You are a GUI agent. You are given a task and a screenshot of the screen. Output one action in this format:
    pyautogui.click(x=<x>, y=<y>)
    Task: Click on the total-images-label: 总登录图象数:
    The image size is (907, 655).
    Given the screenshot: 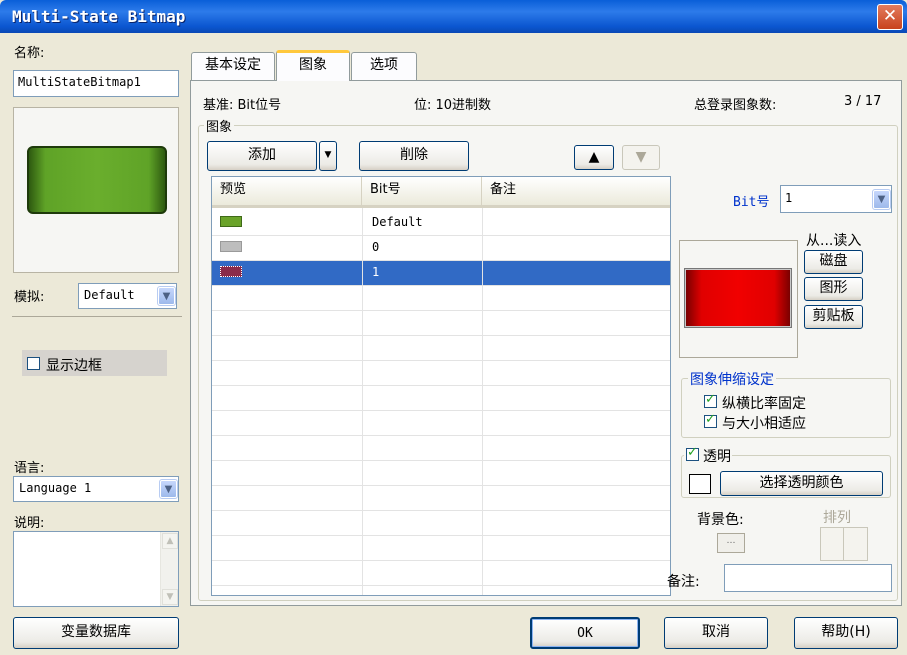 What is the action you would take?
    pyautogui.click(x=735, y=105)
    